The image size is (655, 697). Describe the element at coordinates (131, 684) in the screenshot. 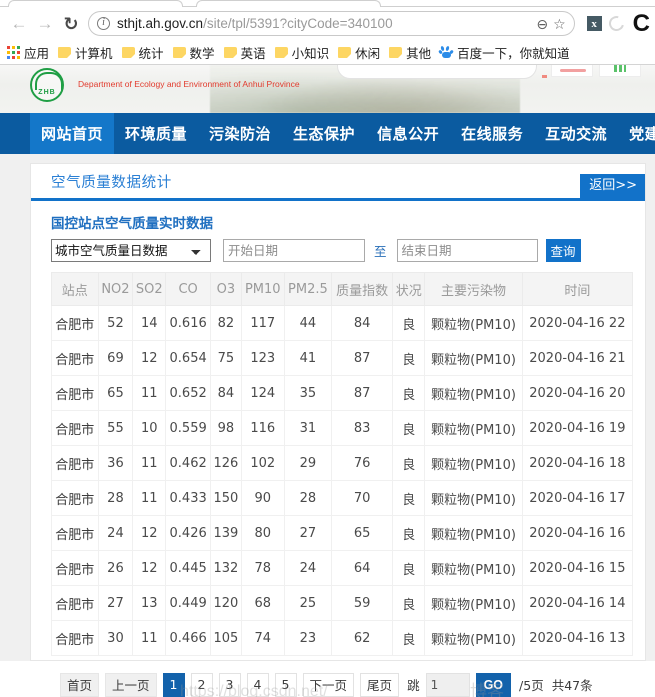

I see `pagination-prev: 上一页` at that location.